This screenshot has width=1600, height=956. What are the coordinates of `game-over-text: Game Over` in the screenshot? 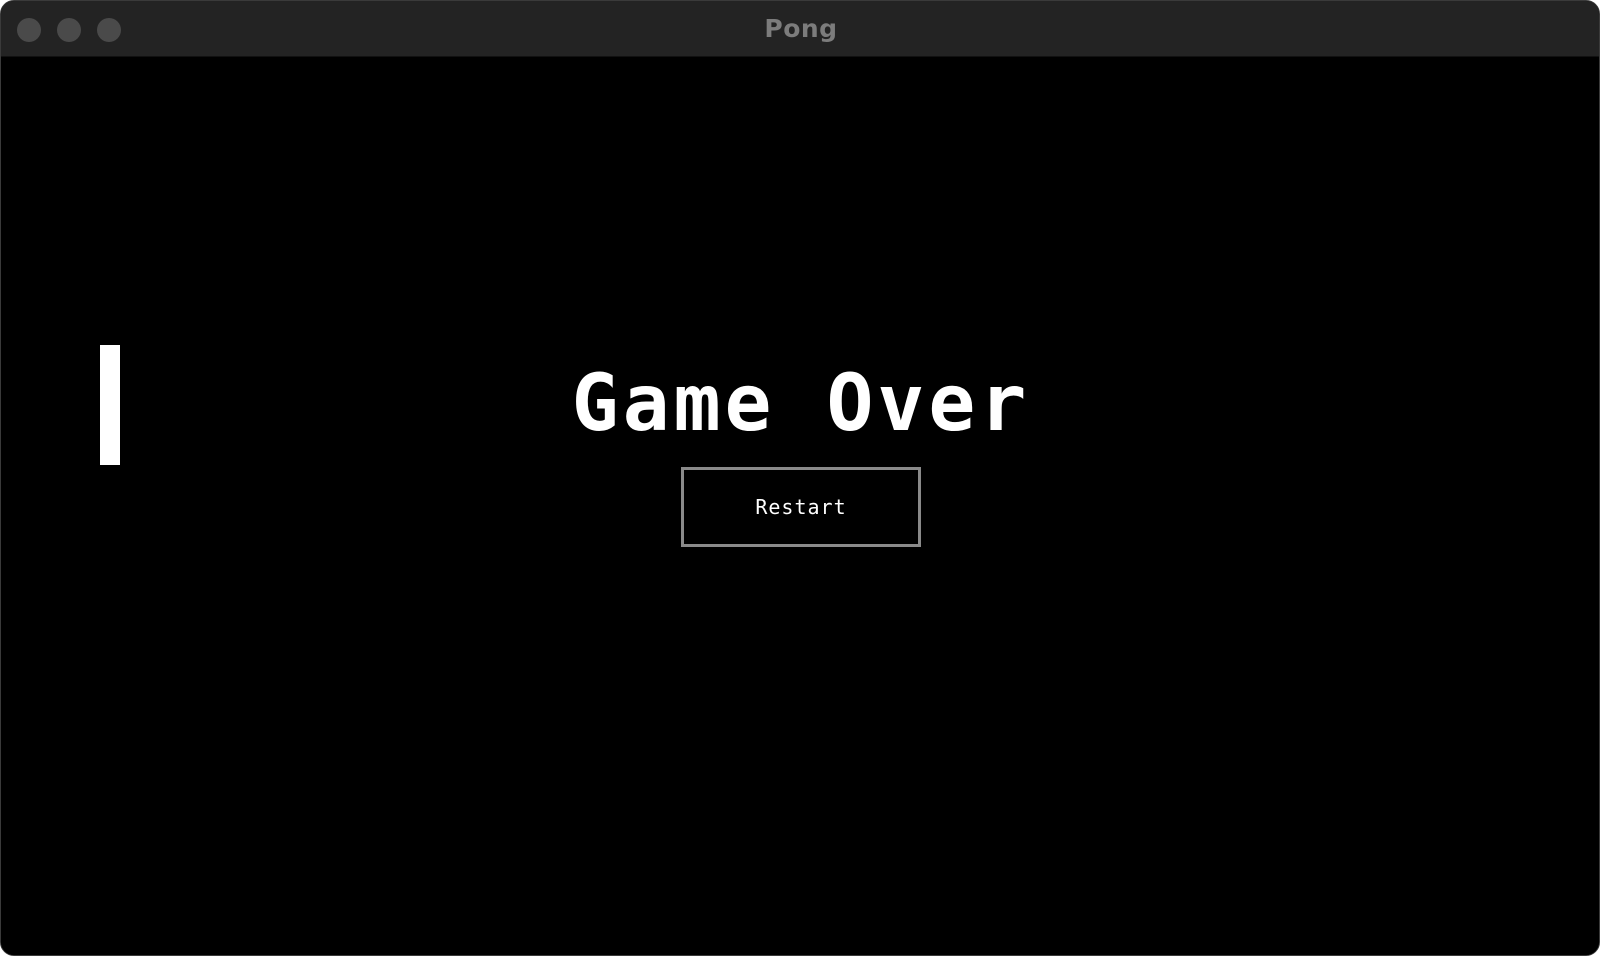 It's located at (801, 404).